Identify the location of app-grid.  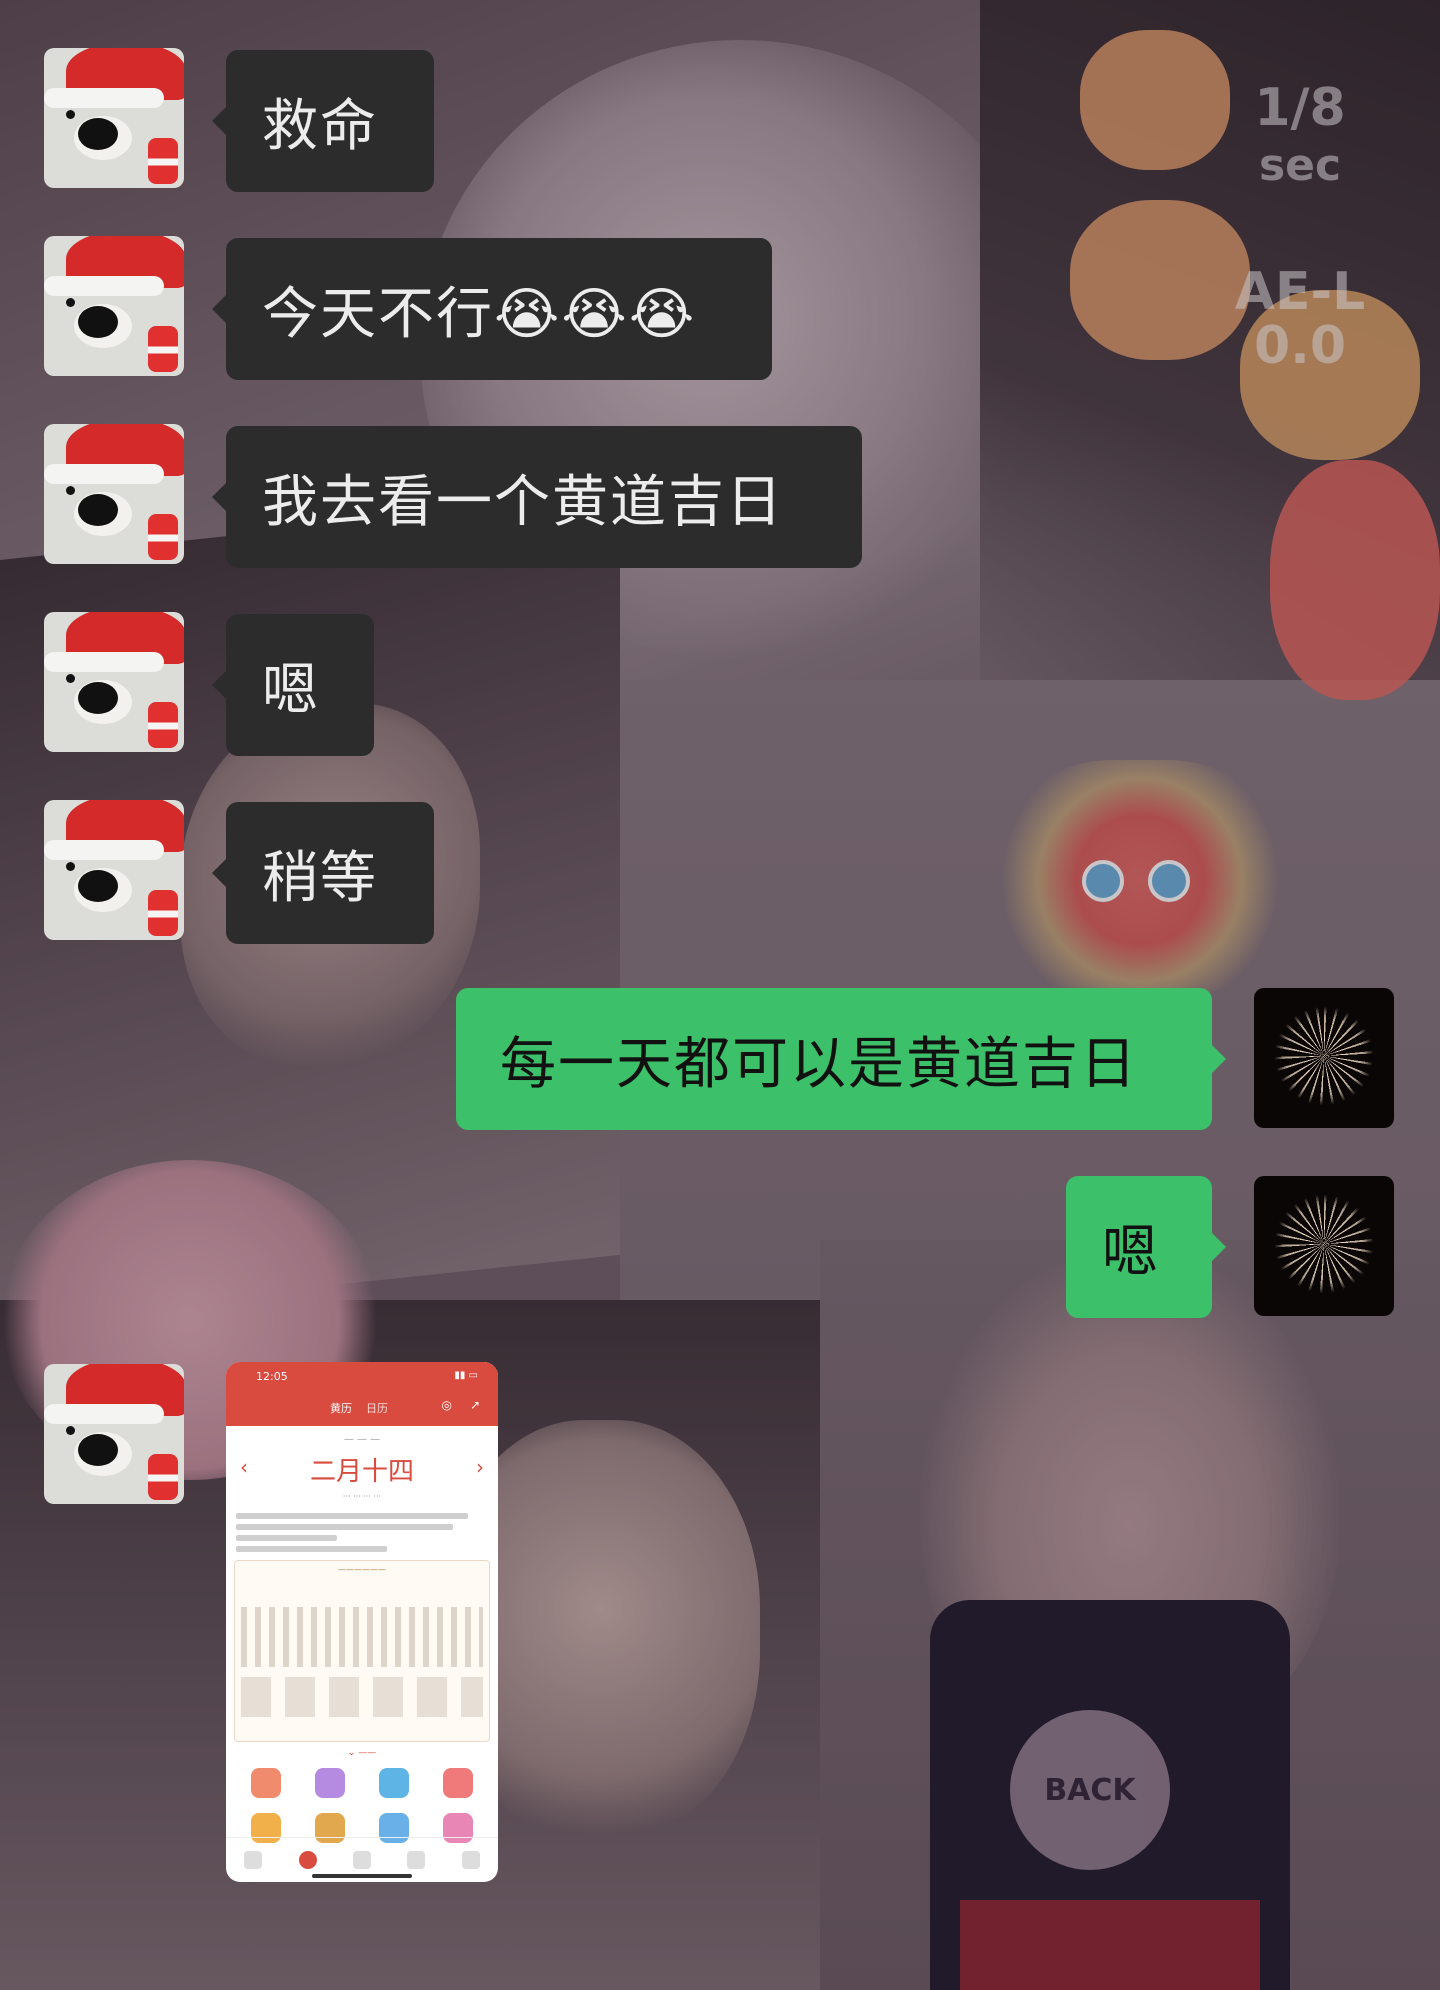
(362, 1807).